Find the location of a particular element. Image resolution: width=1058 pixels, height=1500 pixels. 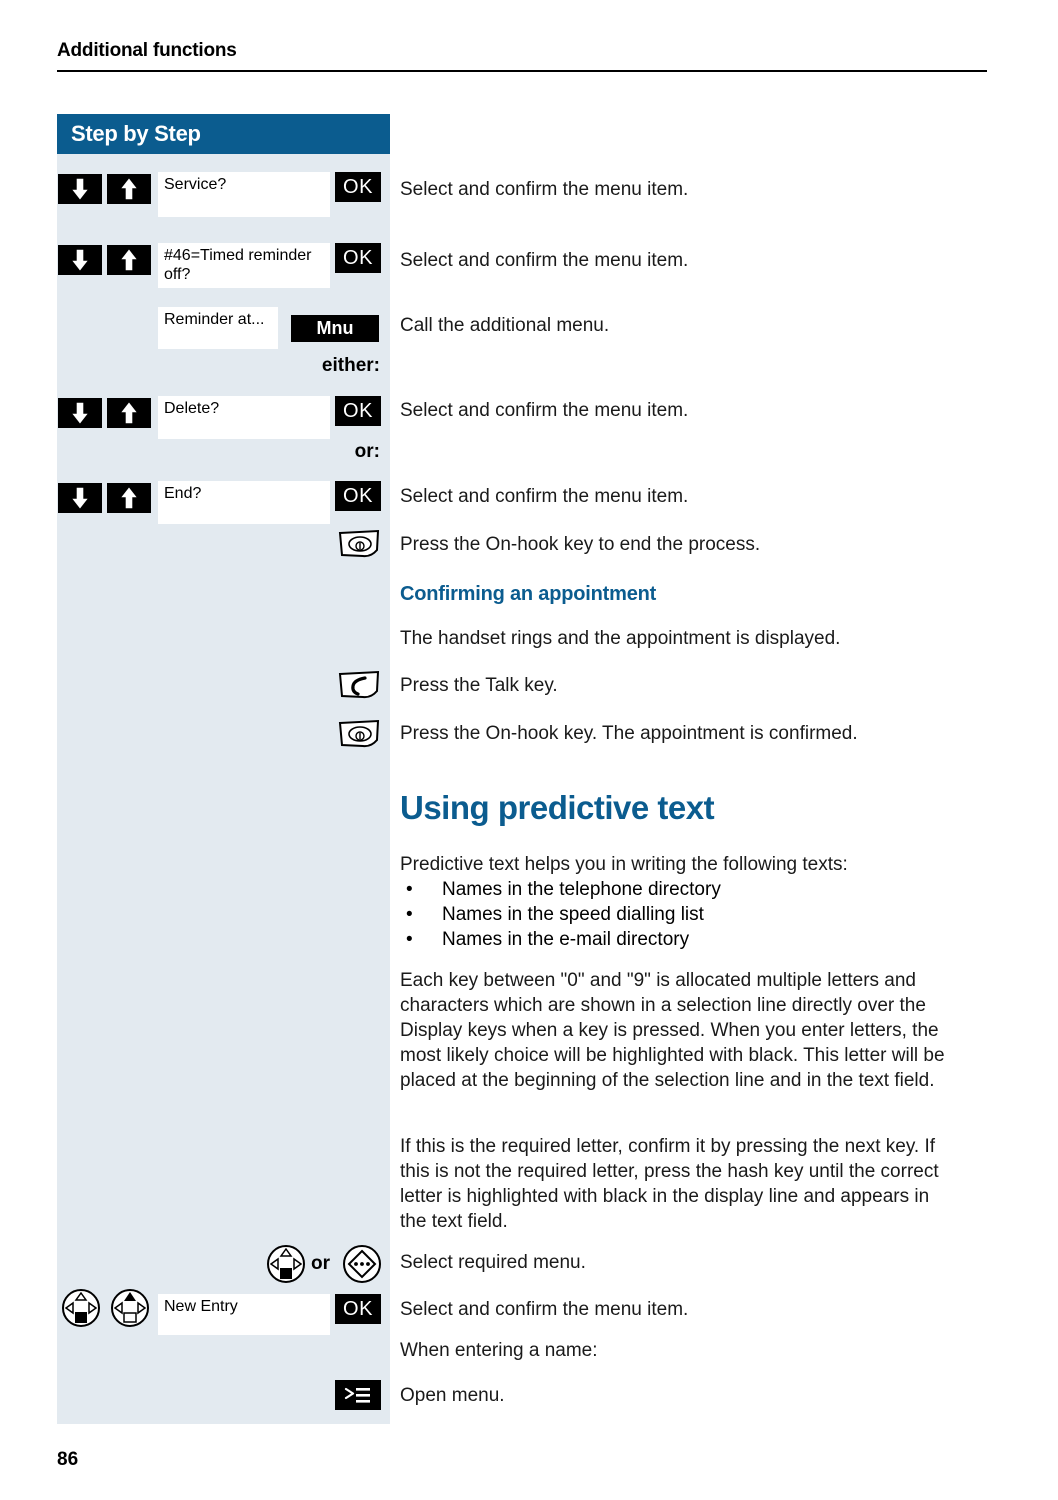

navigation-key-alt-icon is located at coordinates (362, 1266).